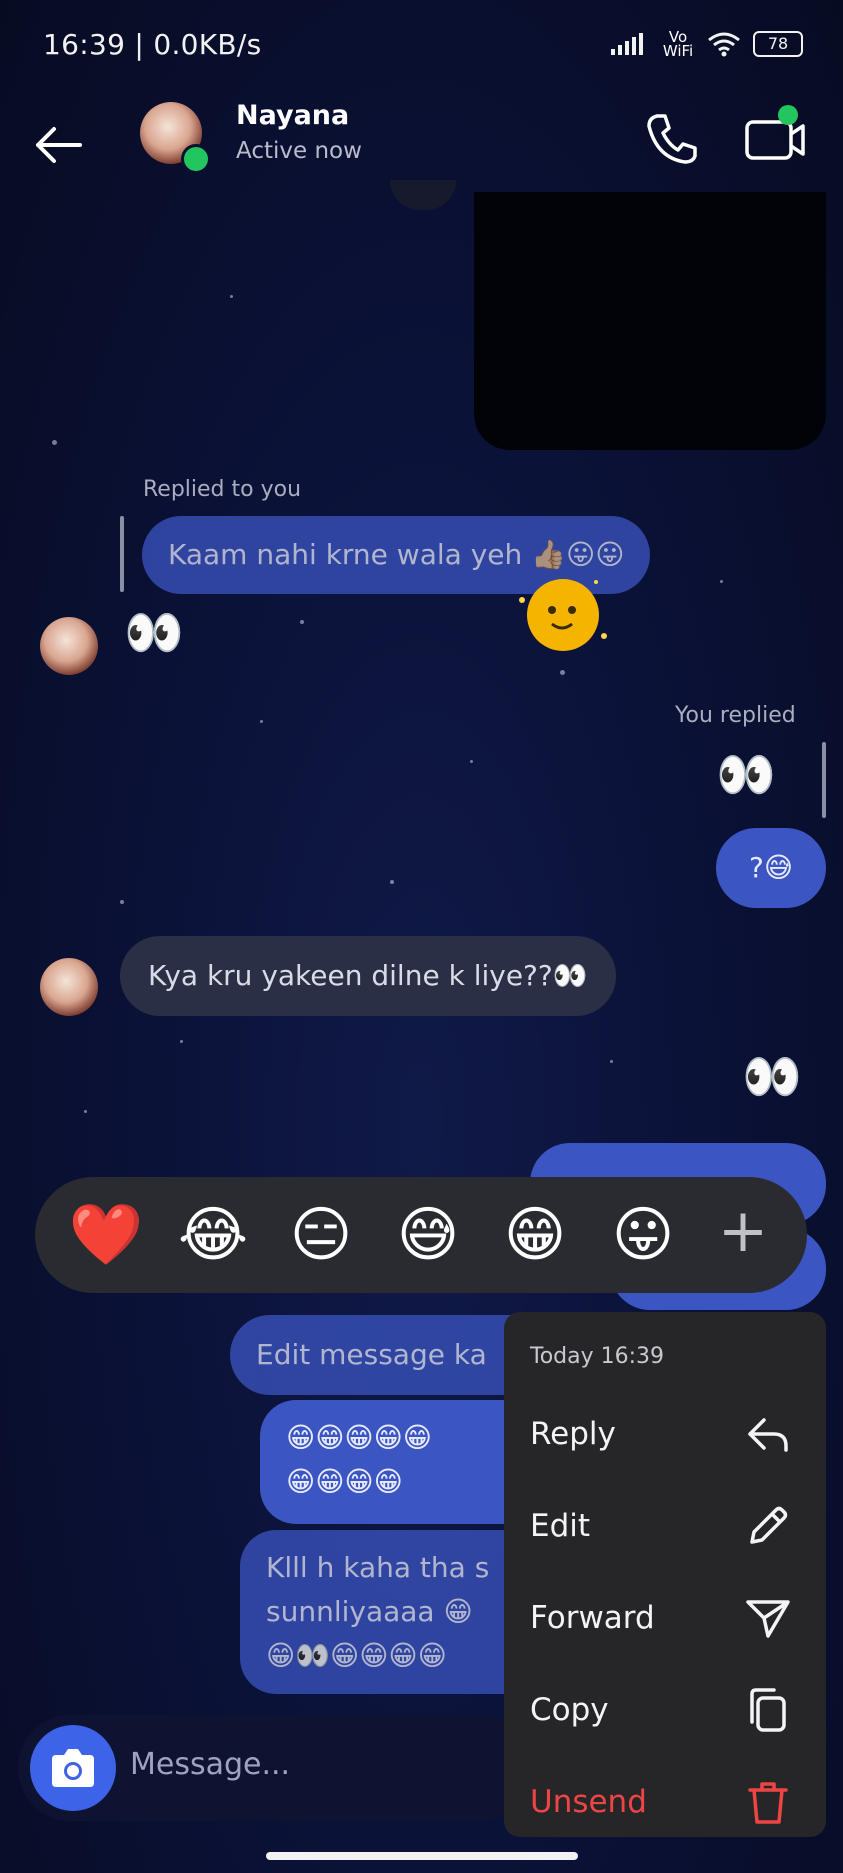  Describe the element at coordinates (824, 780) in the screenshot. I see `reply-quote-bar-right` at that location.